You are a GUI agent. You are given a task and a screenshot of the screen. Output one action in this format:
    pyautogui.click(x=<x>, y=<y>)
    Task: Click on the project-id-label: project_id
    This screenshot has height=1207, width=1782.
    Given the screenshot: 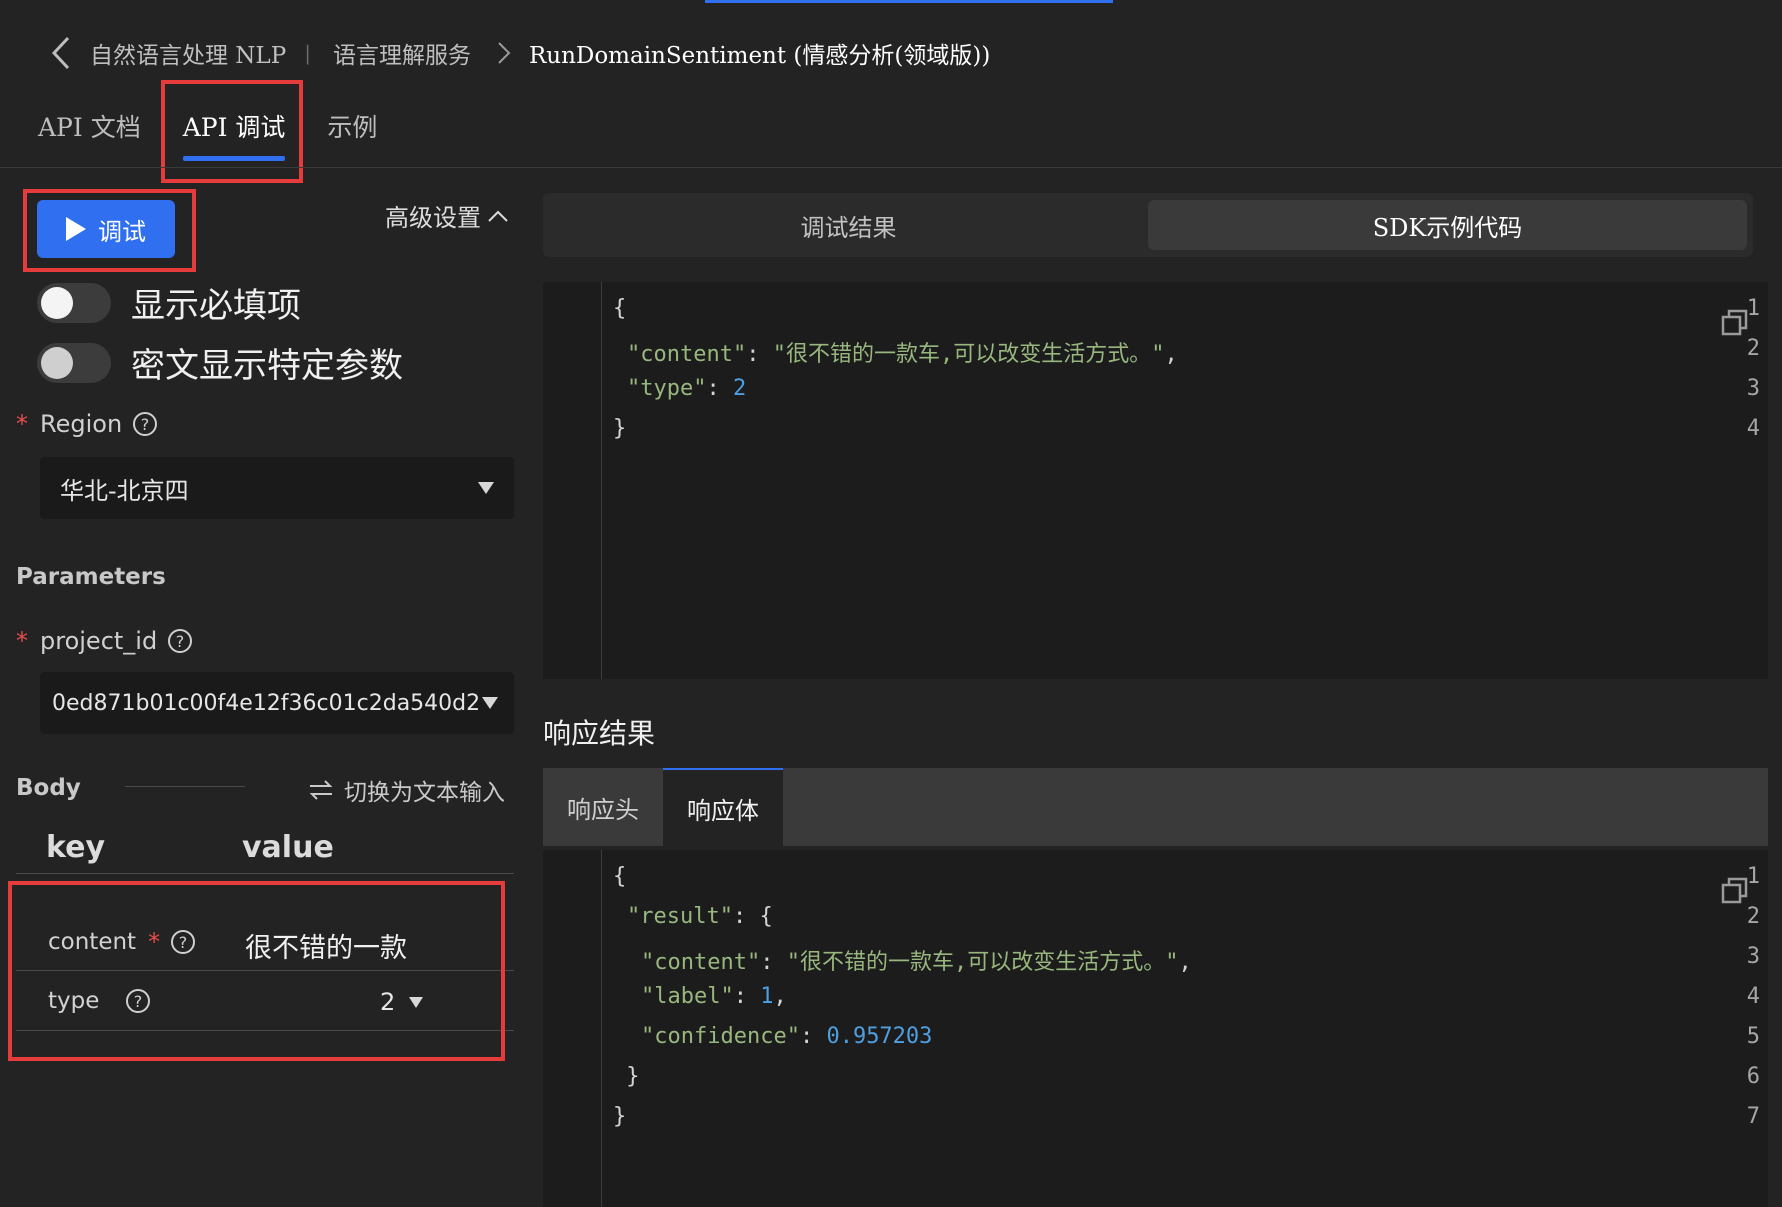 What is the action you would take?
    pyautogui.click(x=99, y=641)
    